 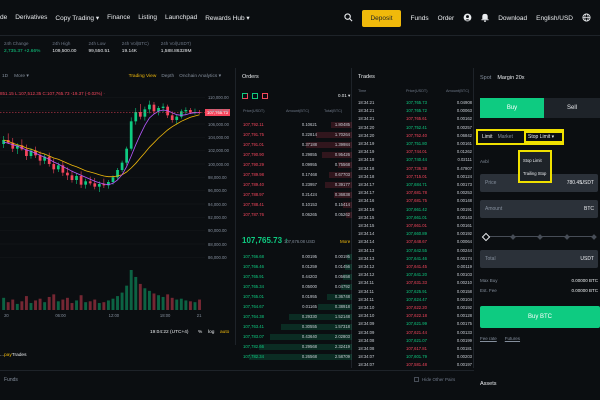 I want to click on nav-language: English/USD, so click(x=554, y=18).